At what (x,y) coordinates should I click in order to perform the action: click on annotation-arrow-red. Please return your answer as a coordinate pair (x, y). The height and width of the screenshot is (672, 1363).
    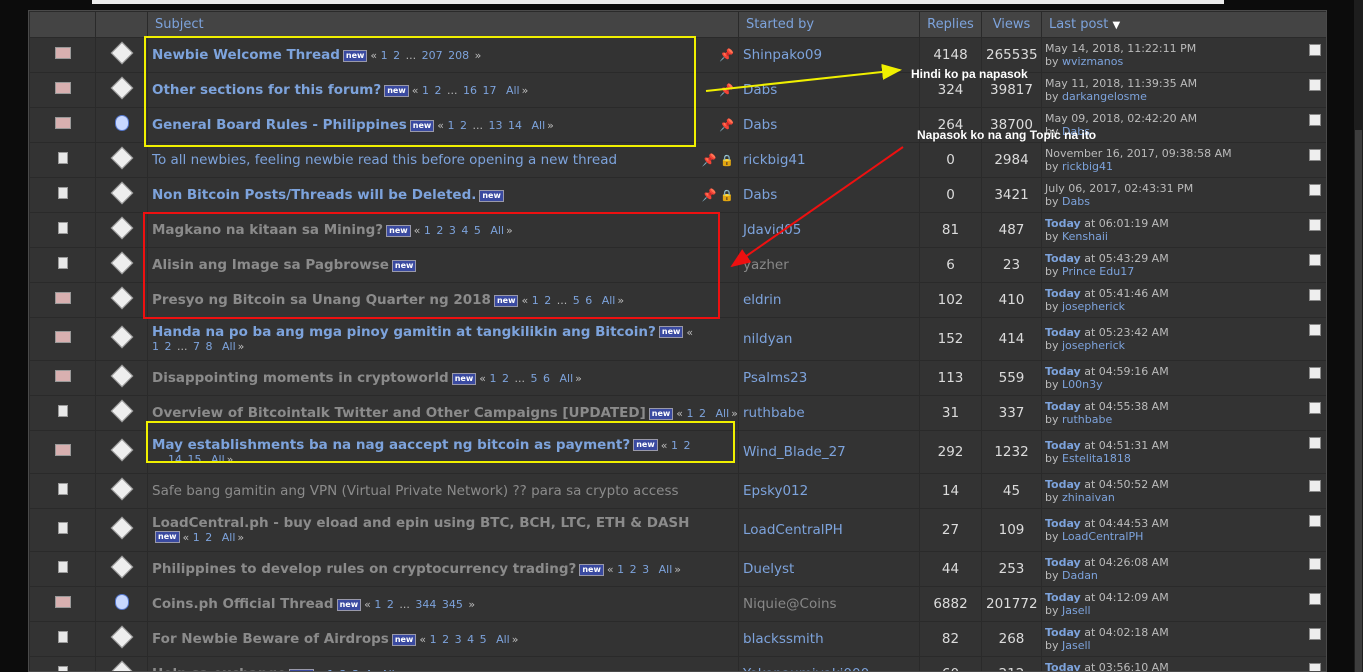
    Looking at the image, I should click on (817, 207).